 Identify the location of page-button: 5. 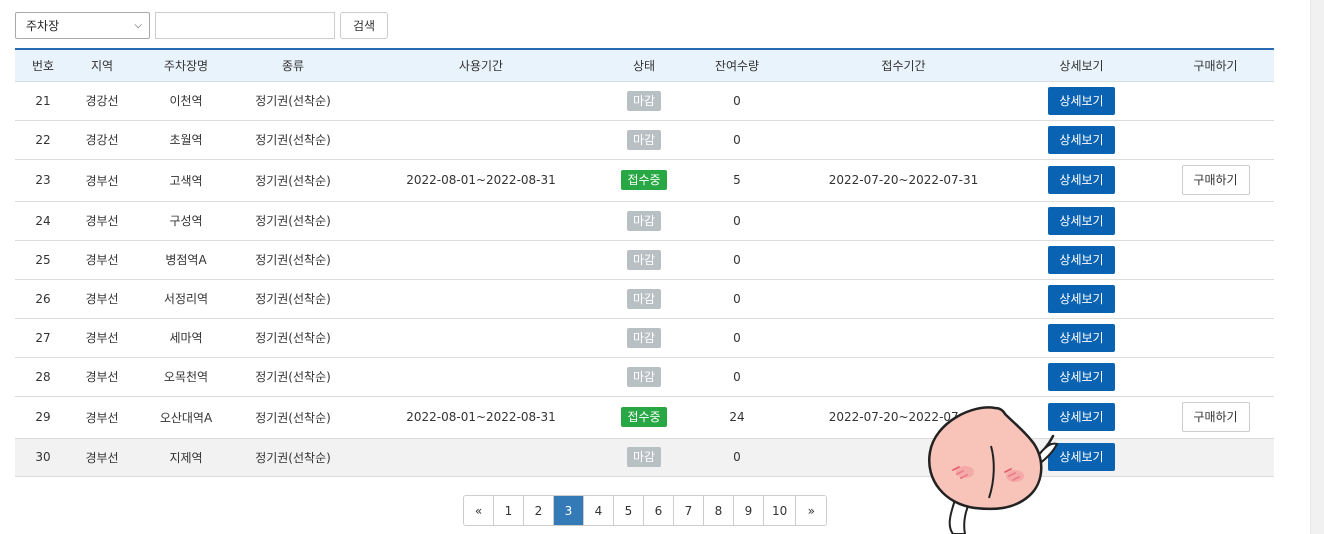
(629, 510).